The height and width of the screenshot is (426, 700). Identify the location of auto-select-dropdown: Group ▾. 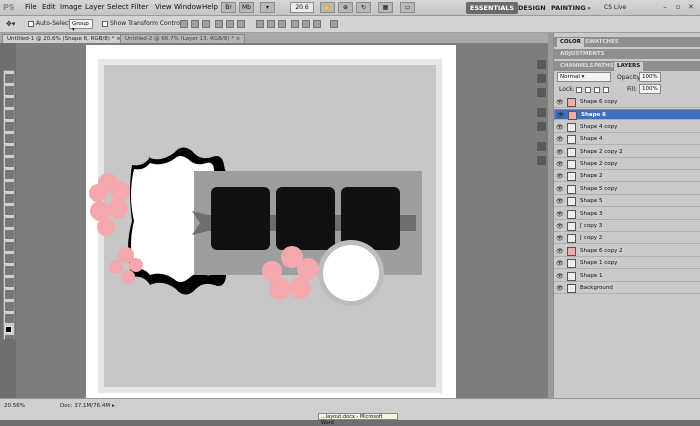
(81, 26).